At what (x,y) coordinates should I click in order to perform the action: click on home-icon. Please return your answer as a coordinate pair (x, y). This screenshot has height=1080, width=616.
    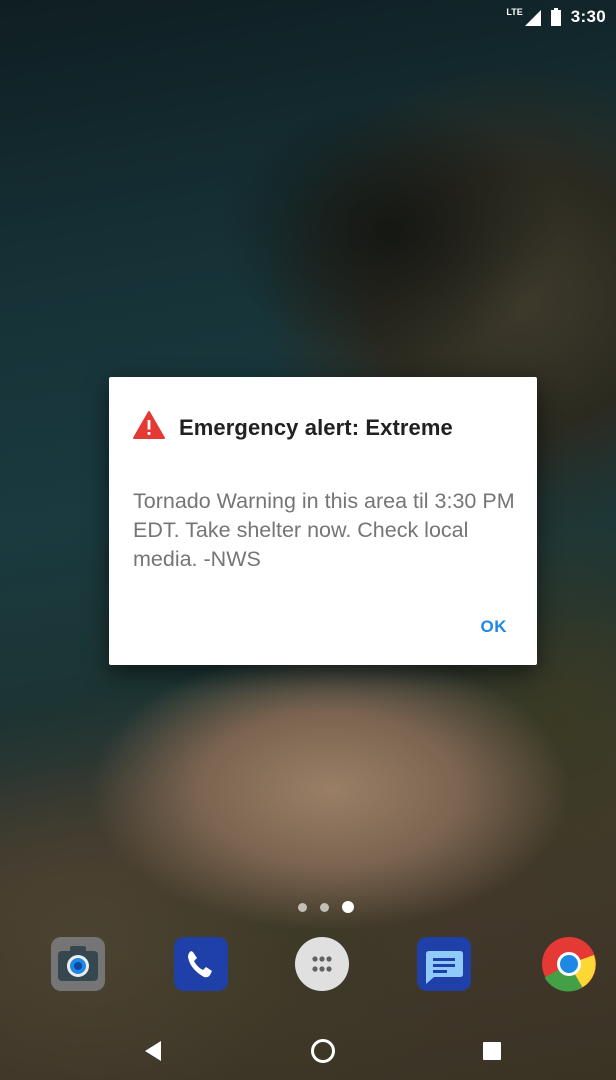
    Looking at the image, I should click on (323, 1053).